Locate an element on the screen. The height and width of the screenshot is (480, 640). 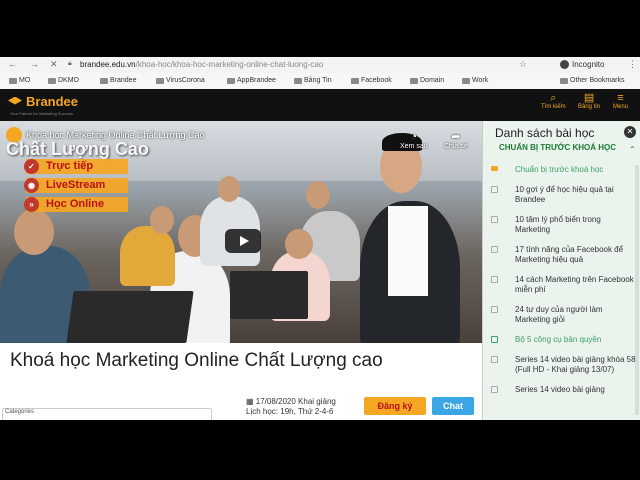
bookmark-label: Bảng Tin is located at coordinates (318, 80).